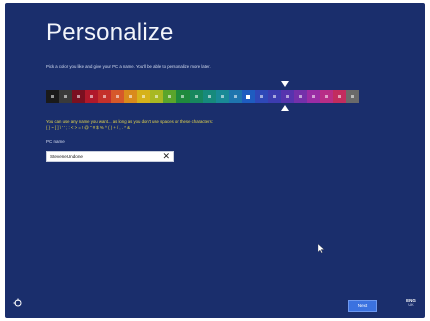  Describe the element at coordinates (105, 156) in the screenshot. I see `pc-name-input` at that location.